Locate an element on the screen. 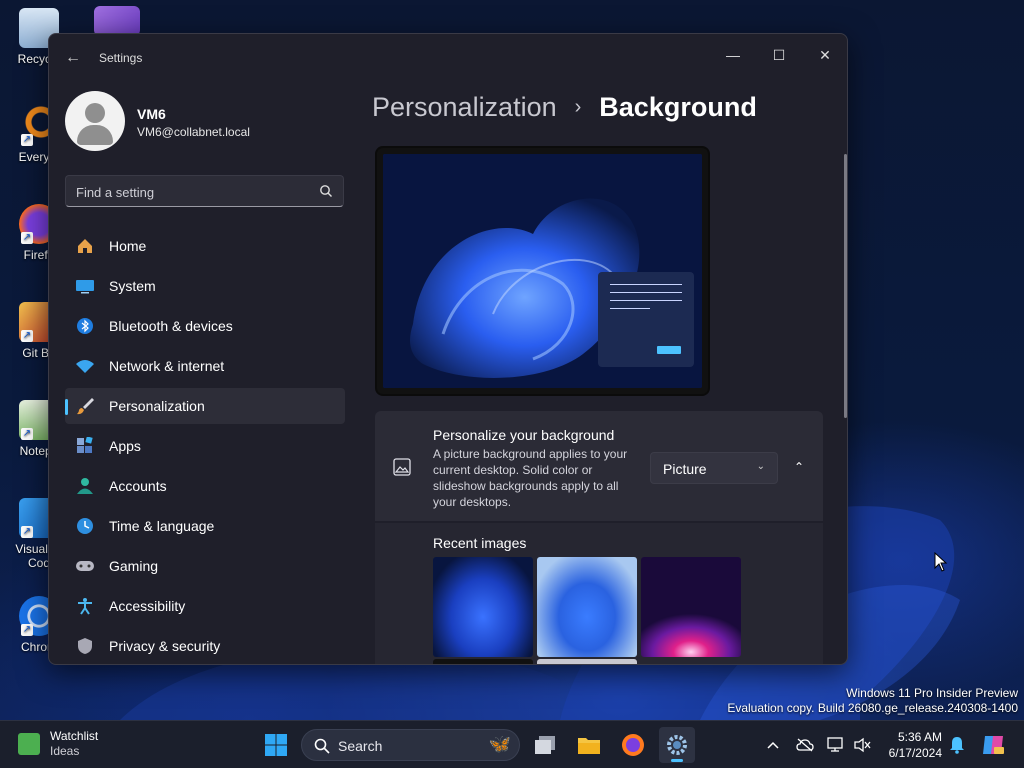  notifications-button is located at coordinates (957, 745).